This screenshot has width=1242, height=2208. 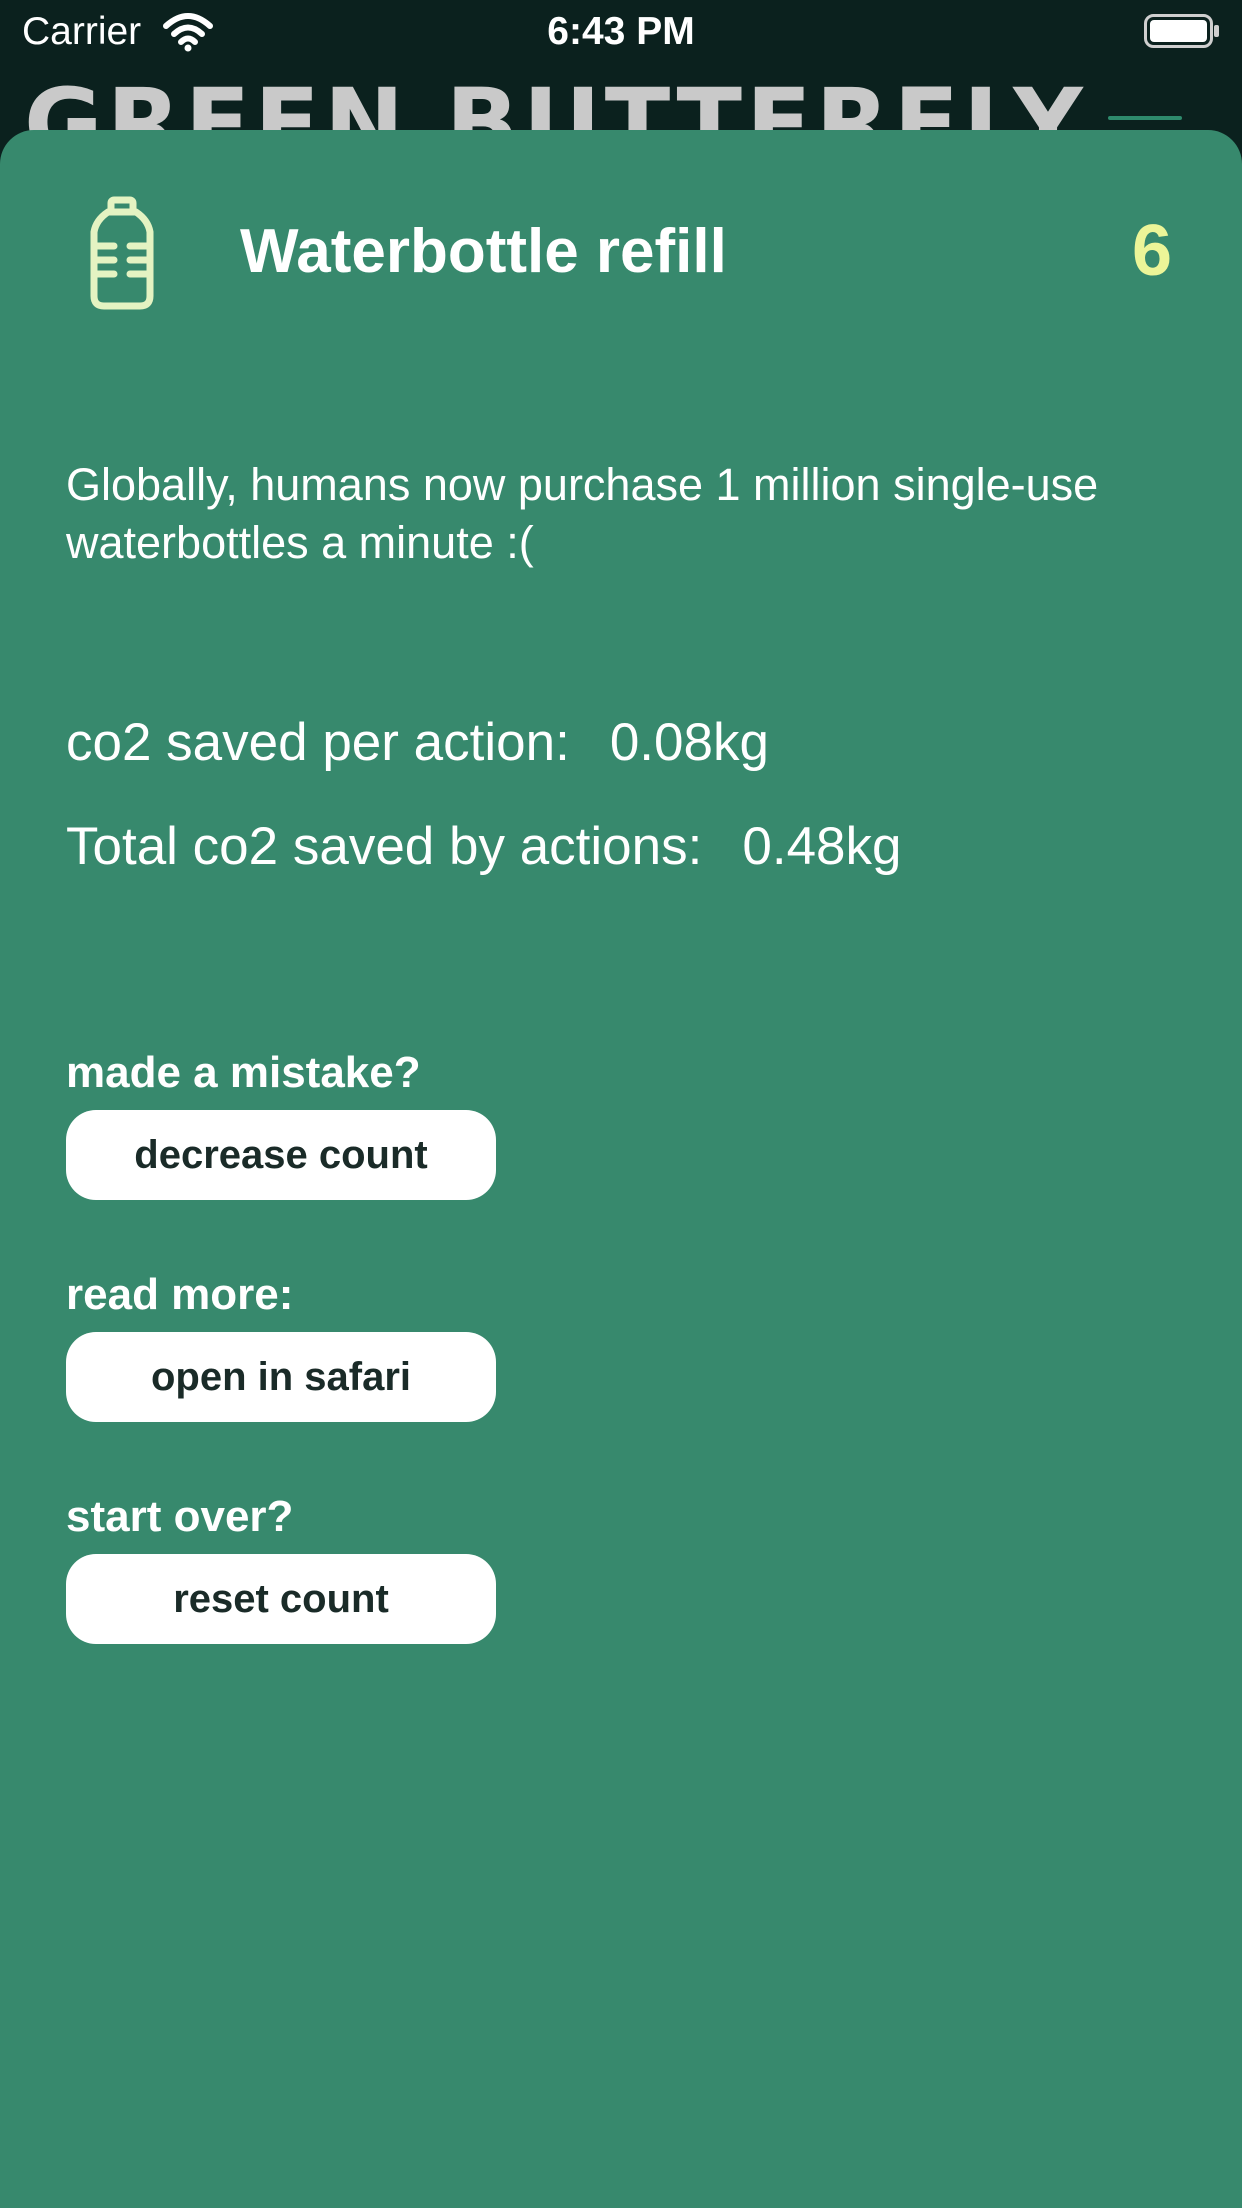 I want to click on mistake-label: made a mistake?, so click(x=243, y=1072).